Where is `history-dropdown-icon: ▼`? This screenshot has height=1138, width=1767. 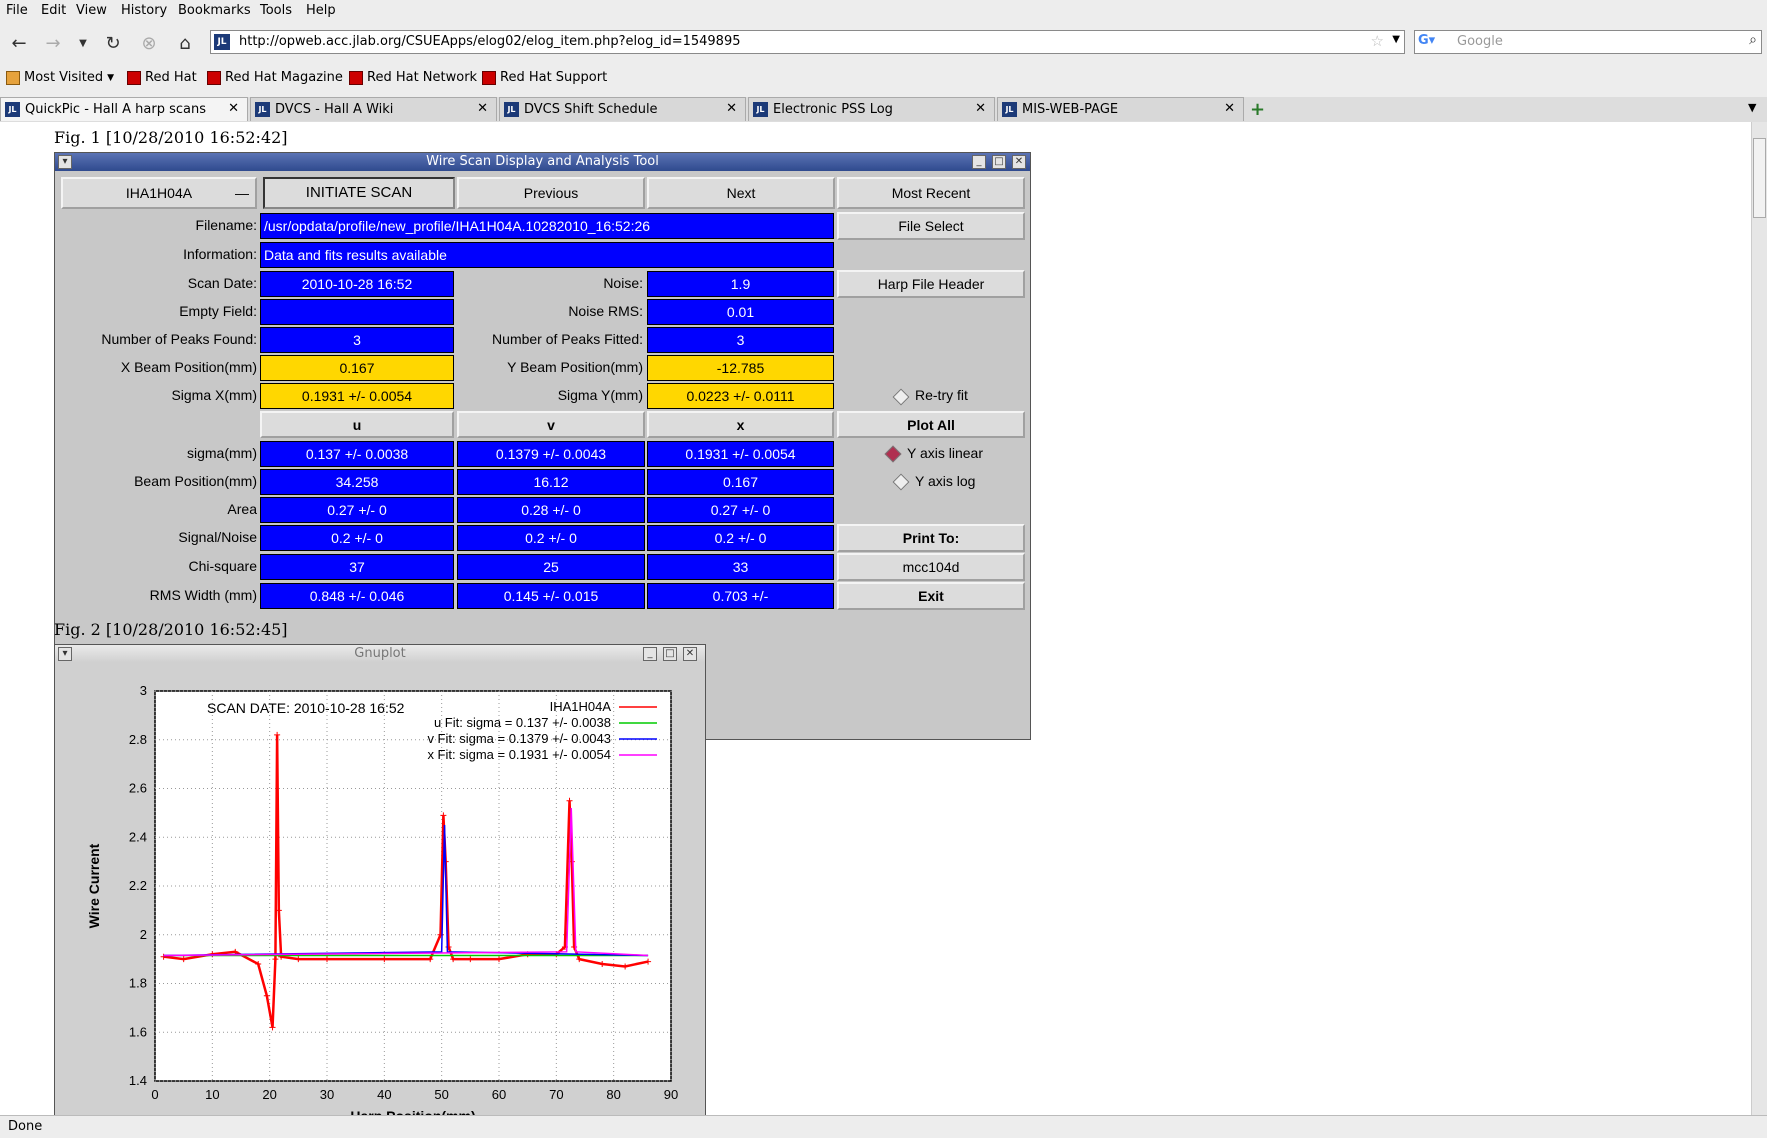
history-dropdown-icon: ▼ is located at coordinates (83, 43).